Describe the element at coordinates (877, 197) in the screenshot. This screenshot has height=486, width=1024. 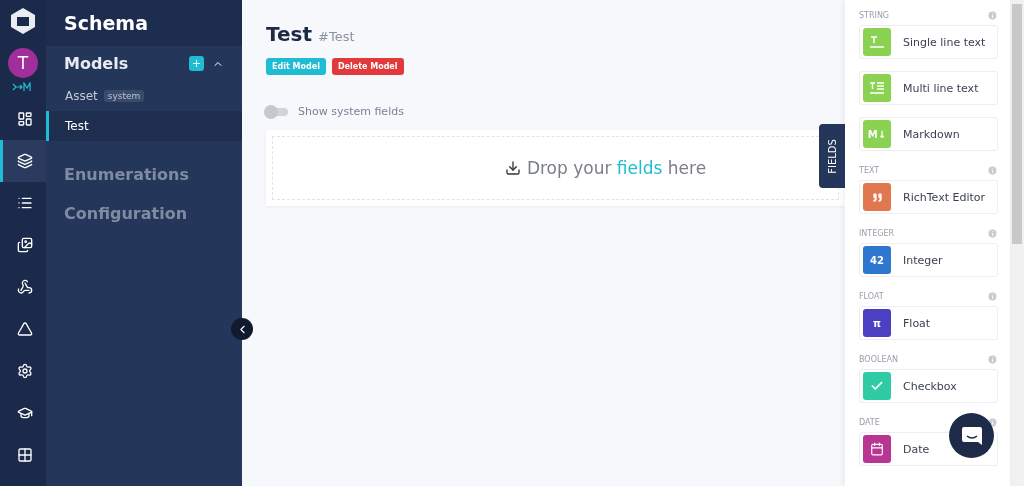
I see `quote-icon` at that location.